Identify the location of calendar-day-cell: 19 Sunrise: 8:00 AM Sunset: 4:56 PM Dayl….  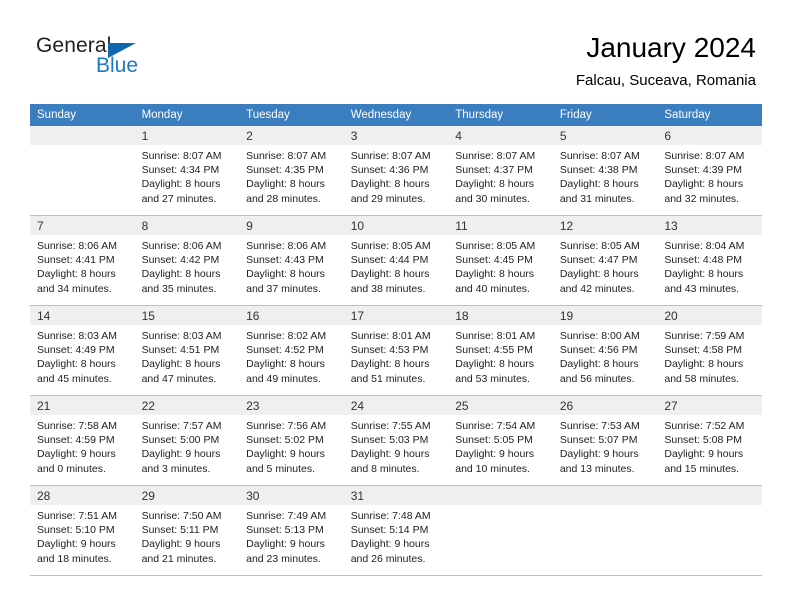
(605, 350).